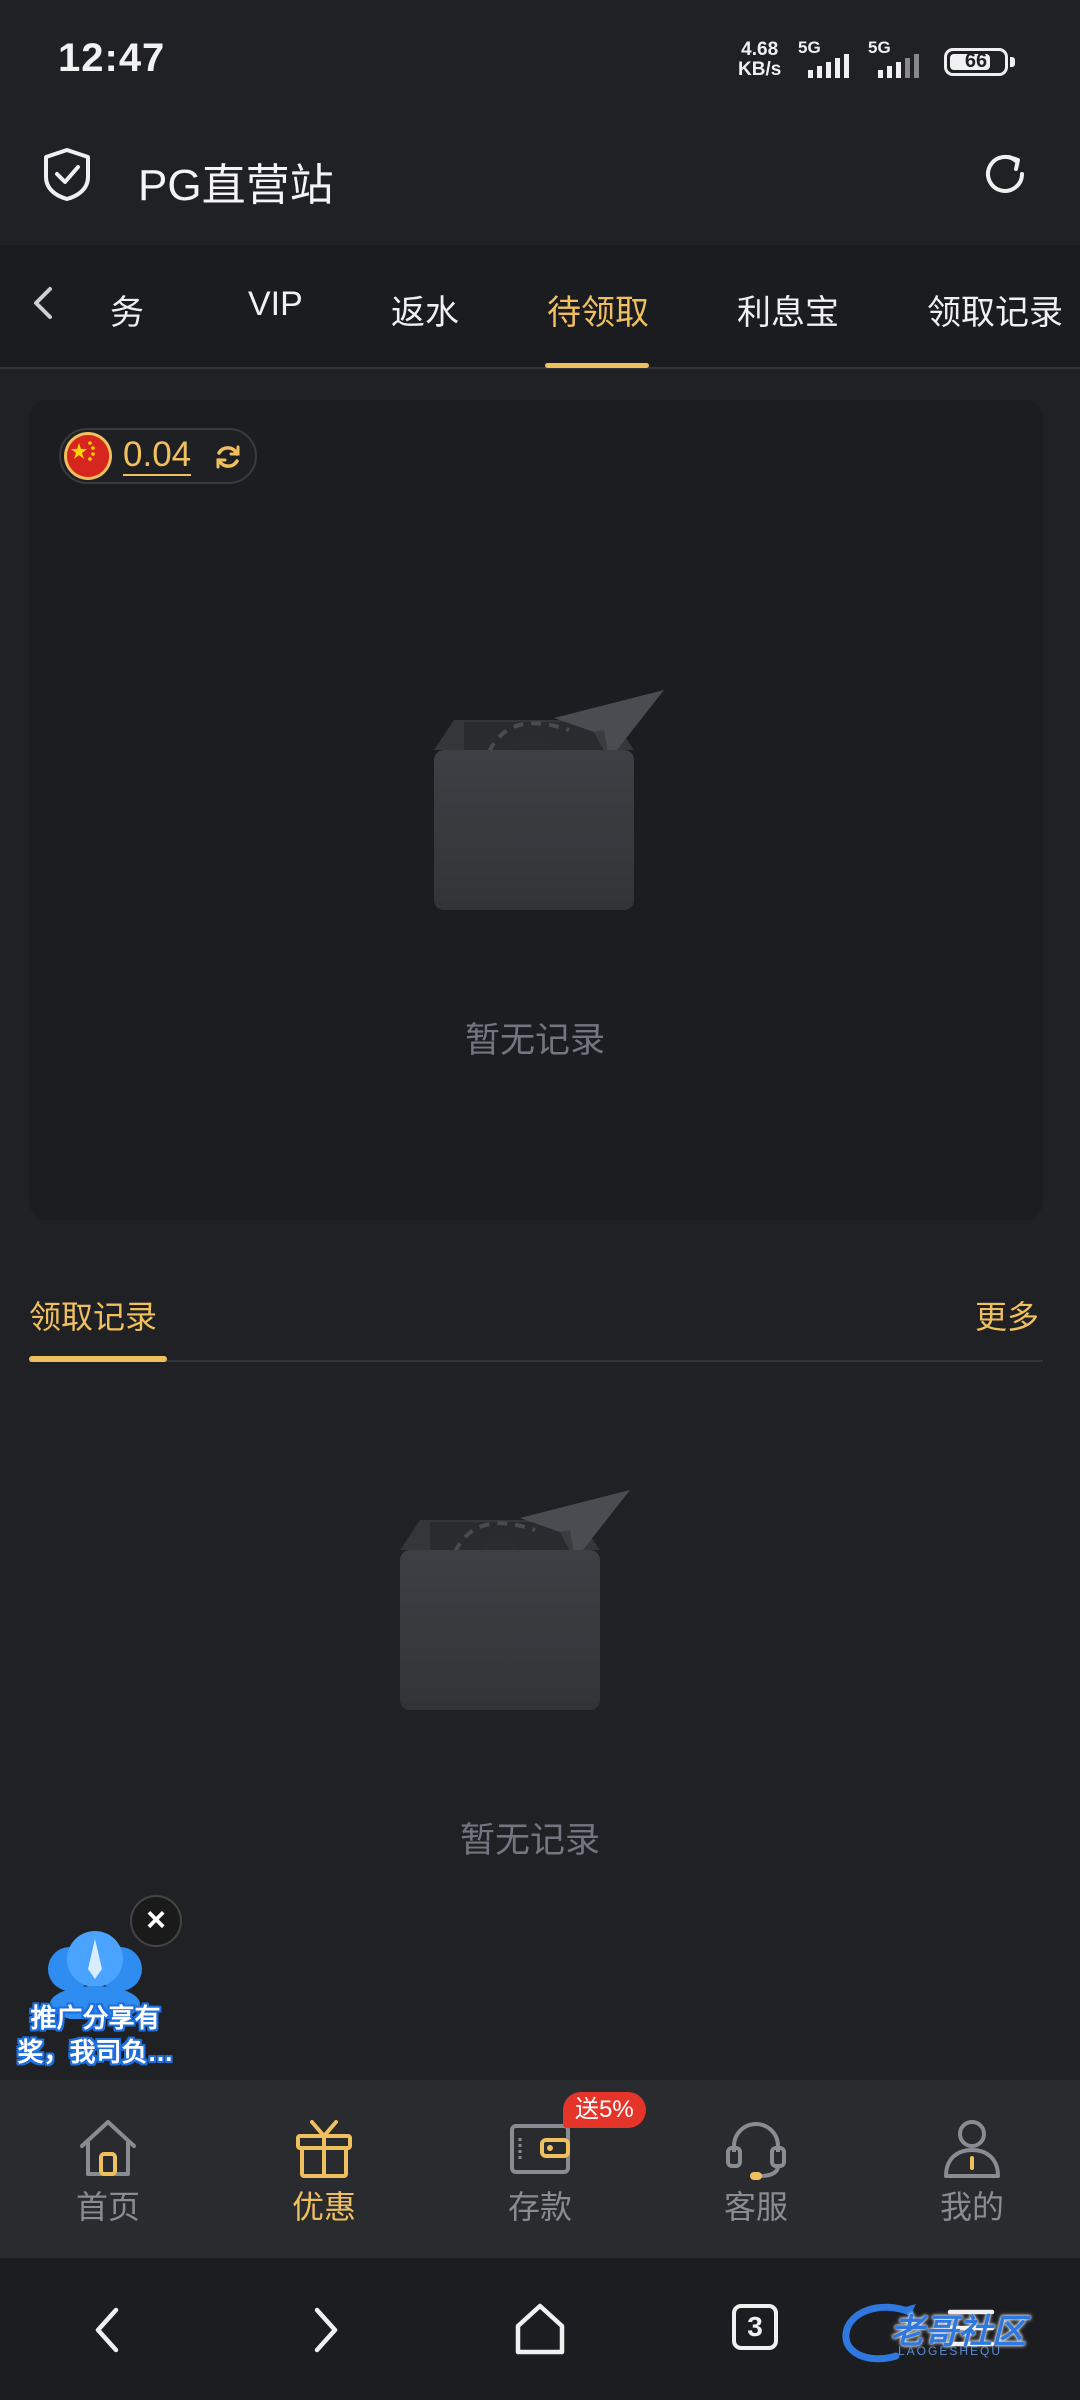  I want to click on empty-state-text: 暂无记录, so click(534, 1040).